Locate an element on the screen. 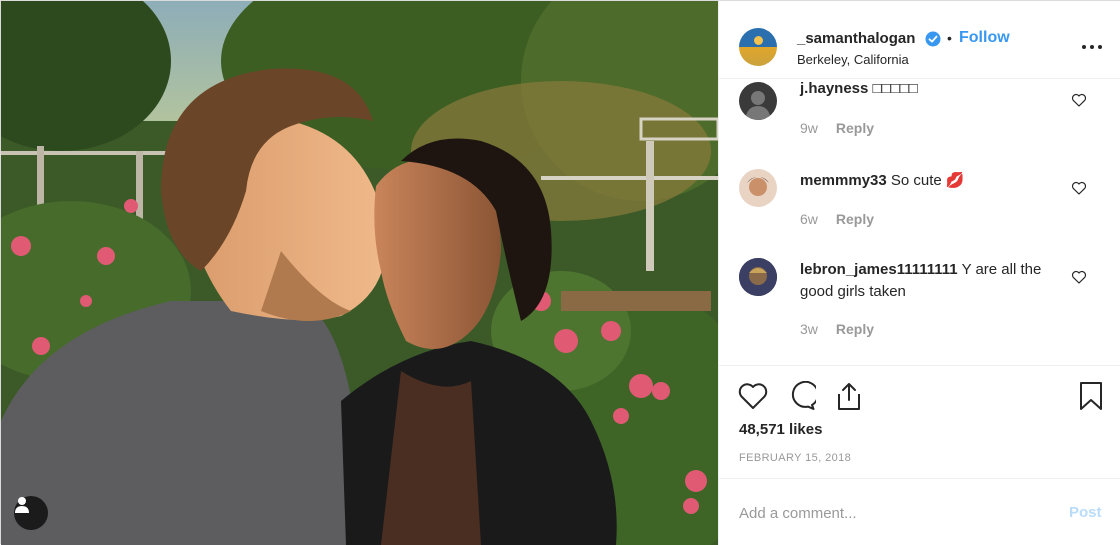 This screenshot has height=545, width=1120. comment-username: memmmy33 is located at coordinates (843, 180).